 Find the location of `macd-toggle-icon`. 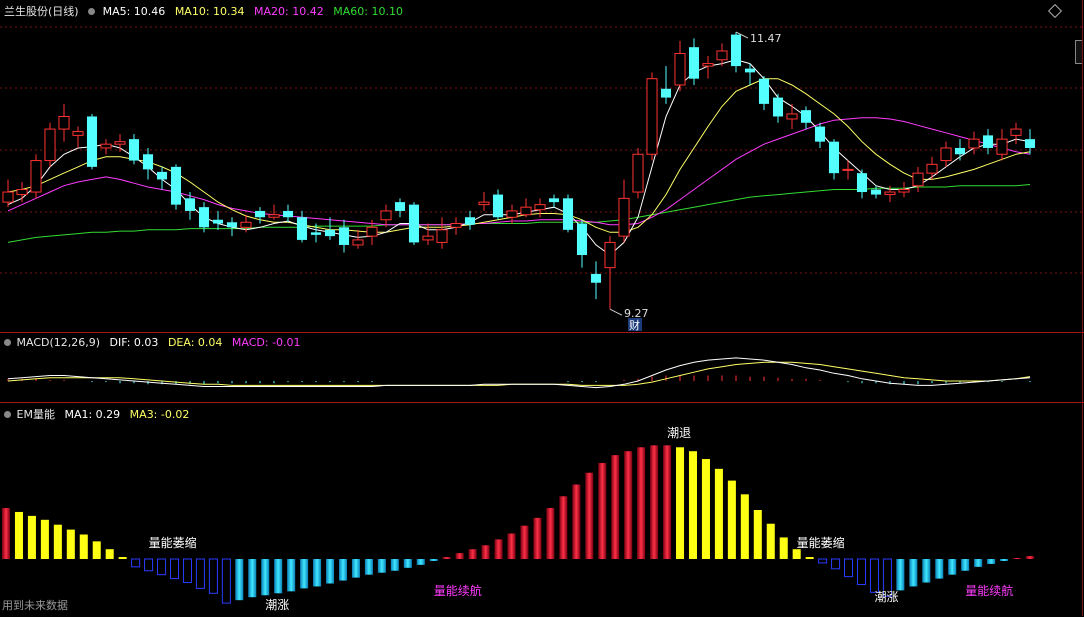

macd-toggle-icon is located at coordinates (7, 342).